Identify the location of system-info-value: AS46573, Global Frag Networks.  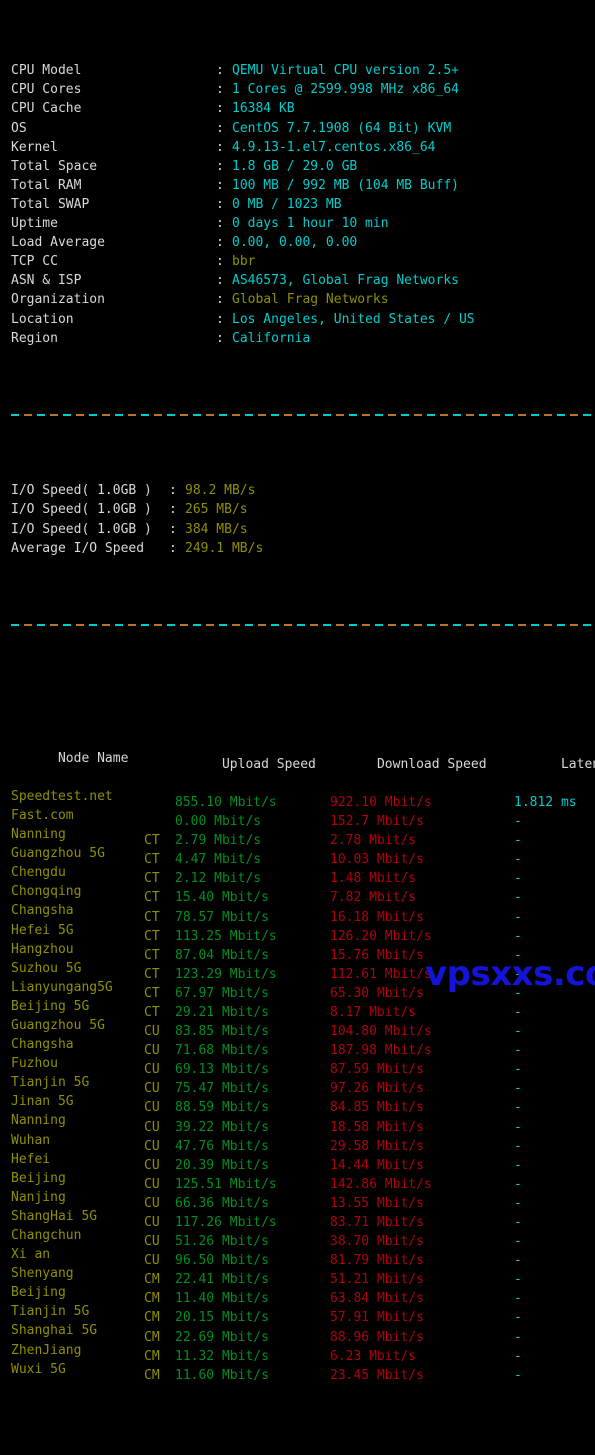
(345, 281).